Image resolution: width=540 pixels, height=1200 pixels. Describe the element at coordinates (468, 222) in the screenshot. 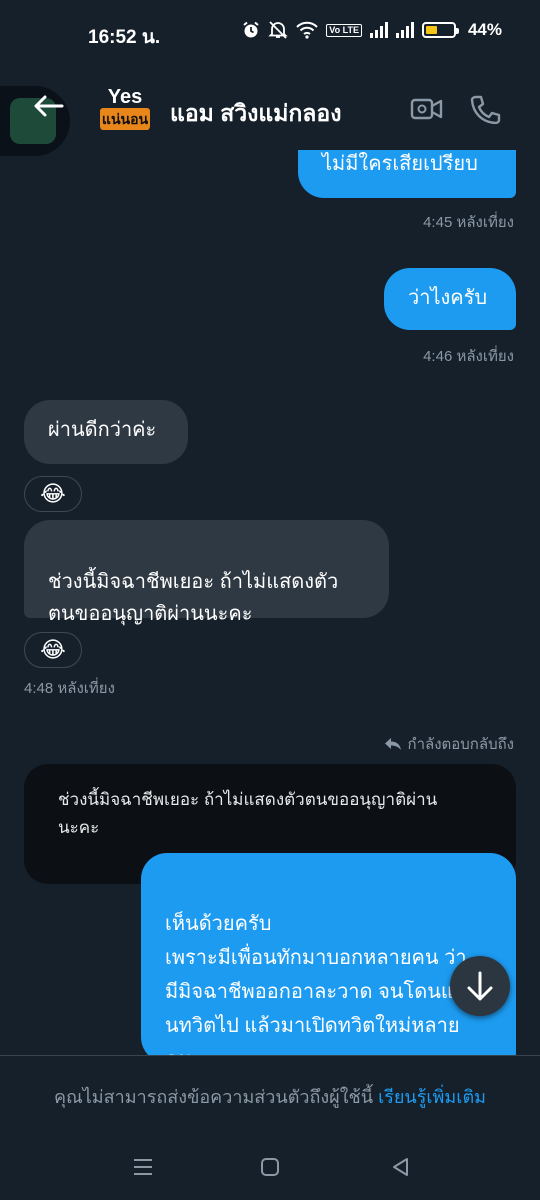

I see `message-timestamp: 4:45 หลังเที่ยง` at that location.